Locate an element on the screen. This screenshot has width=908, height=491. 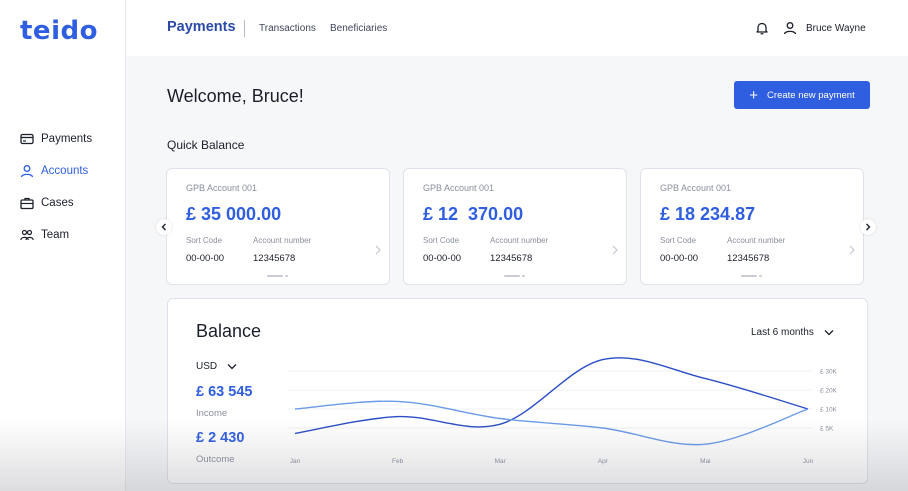
user-name: Bruce Wayne is located at coordinates (836, 28).